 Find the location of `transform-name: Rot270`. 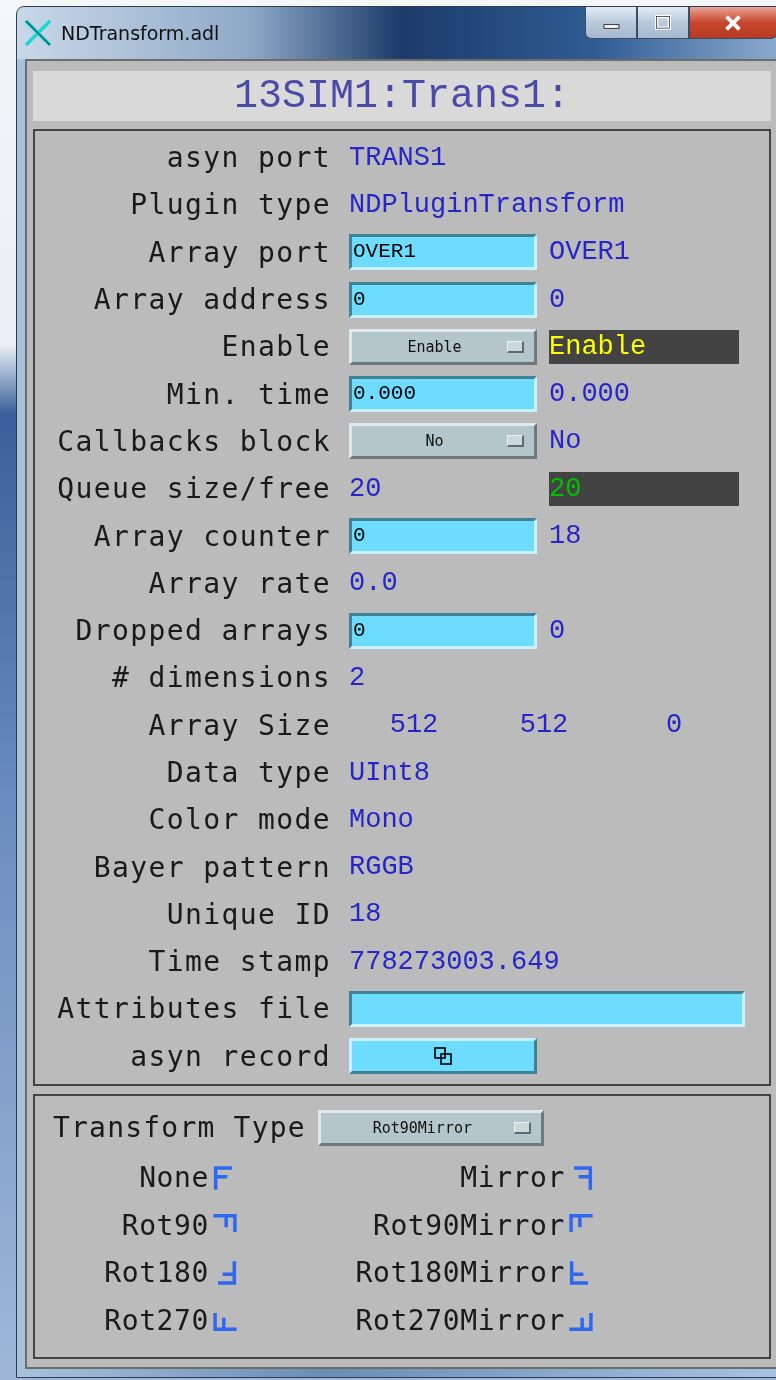

transform-name: Rot270 is located at coordinates (156, 1320).